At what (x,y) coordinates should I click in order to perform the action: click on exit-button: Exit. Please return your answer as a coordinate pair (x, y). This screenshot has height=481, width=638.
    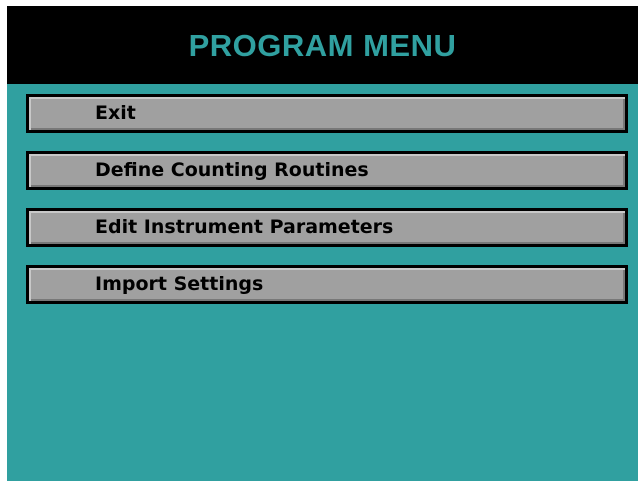
    Looking at the image, I should click on (327, 113).